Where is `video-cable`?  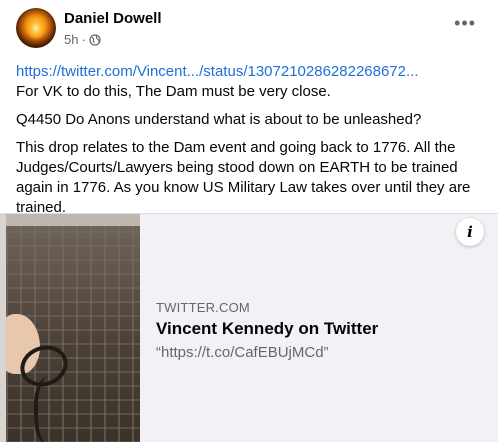
video-cable is located at coordinates (54, 409).